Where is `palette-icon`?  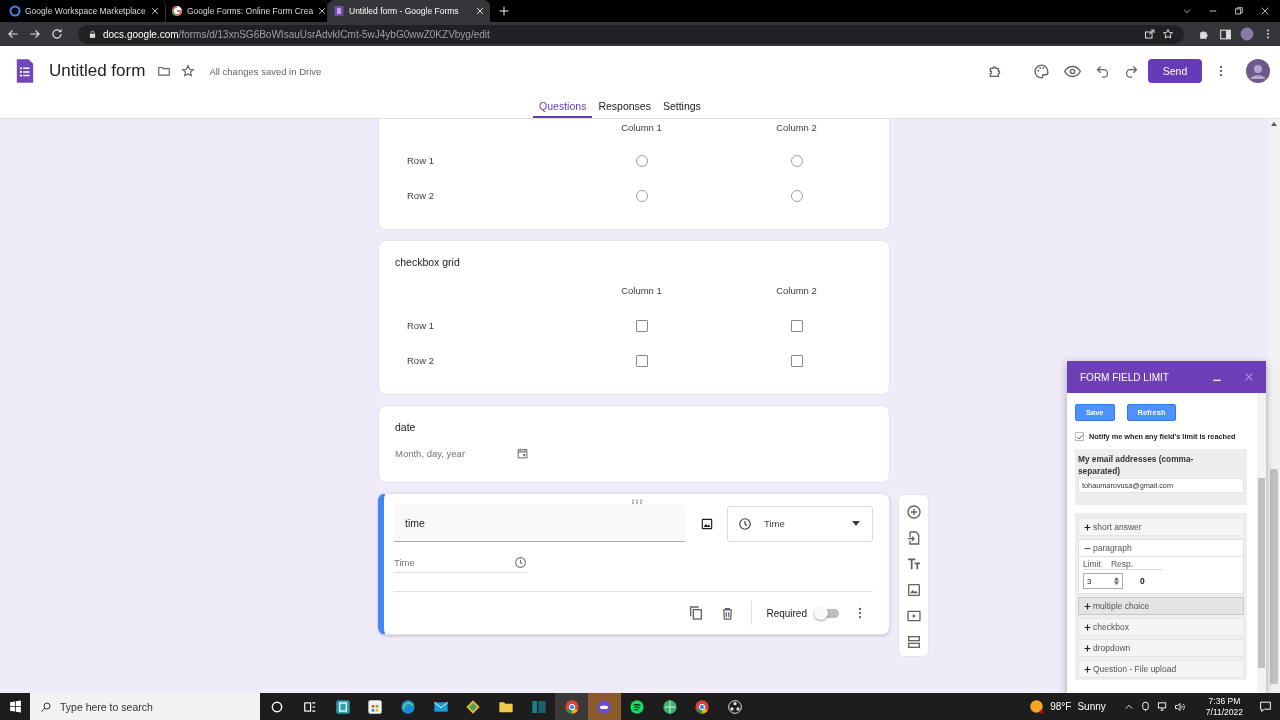 palette-icon is located at coordinates (1041, 71).